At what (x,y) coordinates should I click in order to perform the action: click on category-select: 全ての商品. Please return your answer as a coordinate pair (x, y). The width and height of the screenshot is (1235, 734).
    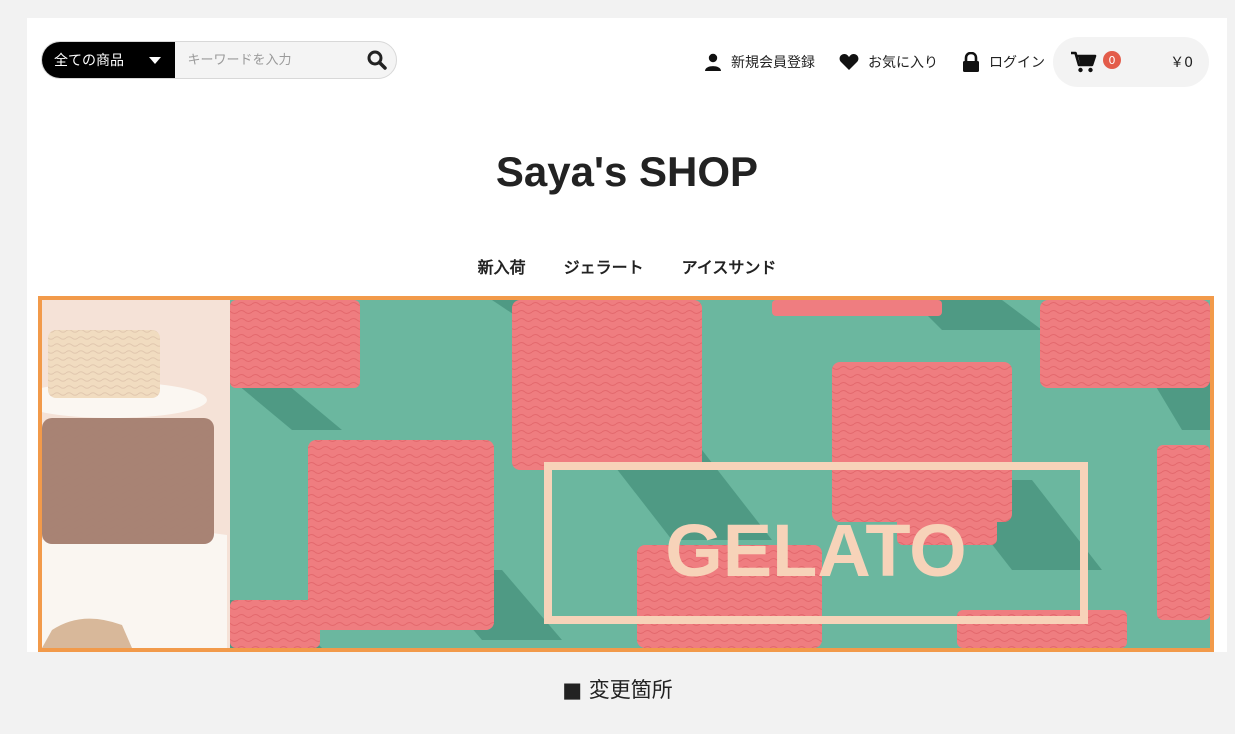
    Looking at the image, I should click on (109, 60).